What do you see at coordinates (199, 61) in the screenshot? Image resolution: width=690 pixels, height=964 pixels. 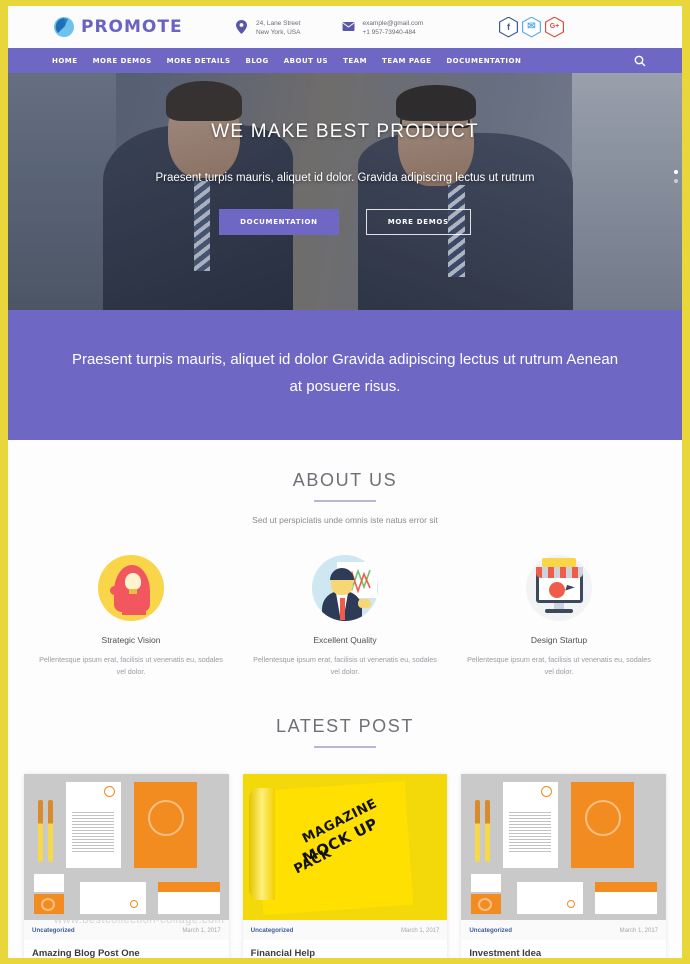 I see `nav-item-more-details: MORE DETAILS` at bounding box center [199, 61].